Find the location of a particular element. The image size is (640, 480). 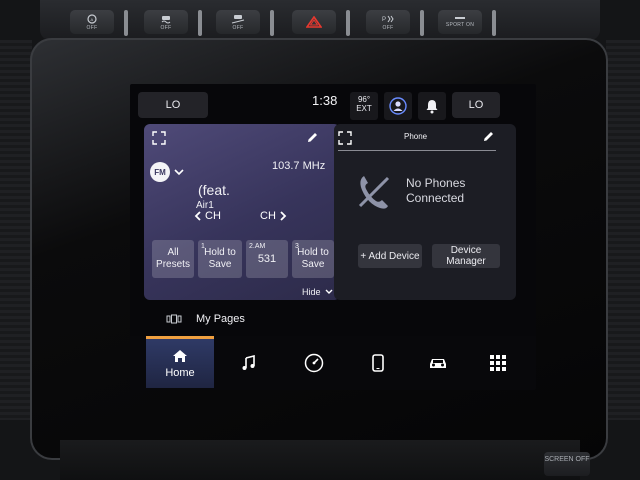

traction-off-button: OFF is located at coordinates (166, 22).